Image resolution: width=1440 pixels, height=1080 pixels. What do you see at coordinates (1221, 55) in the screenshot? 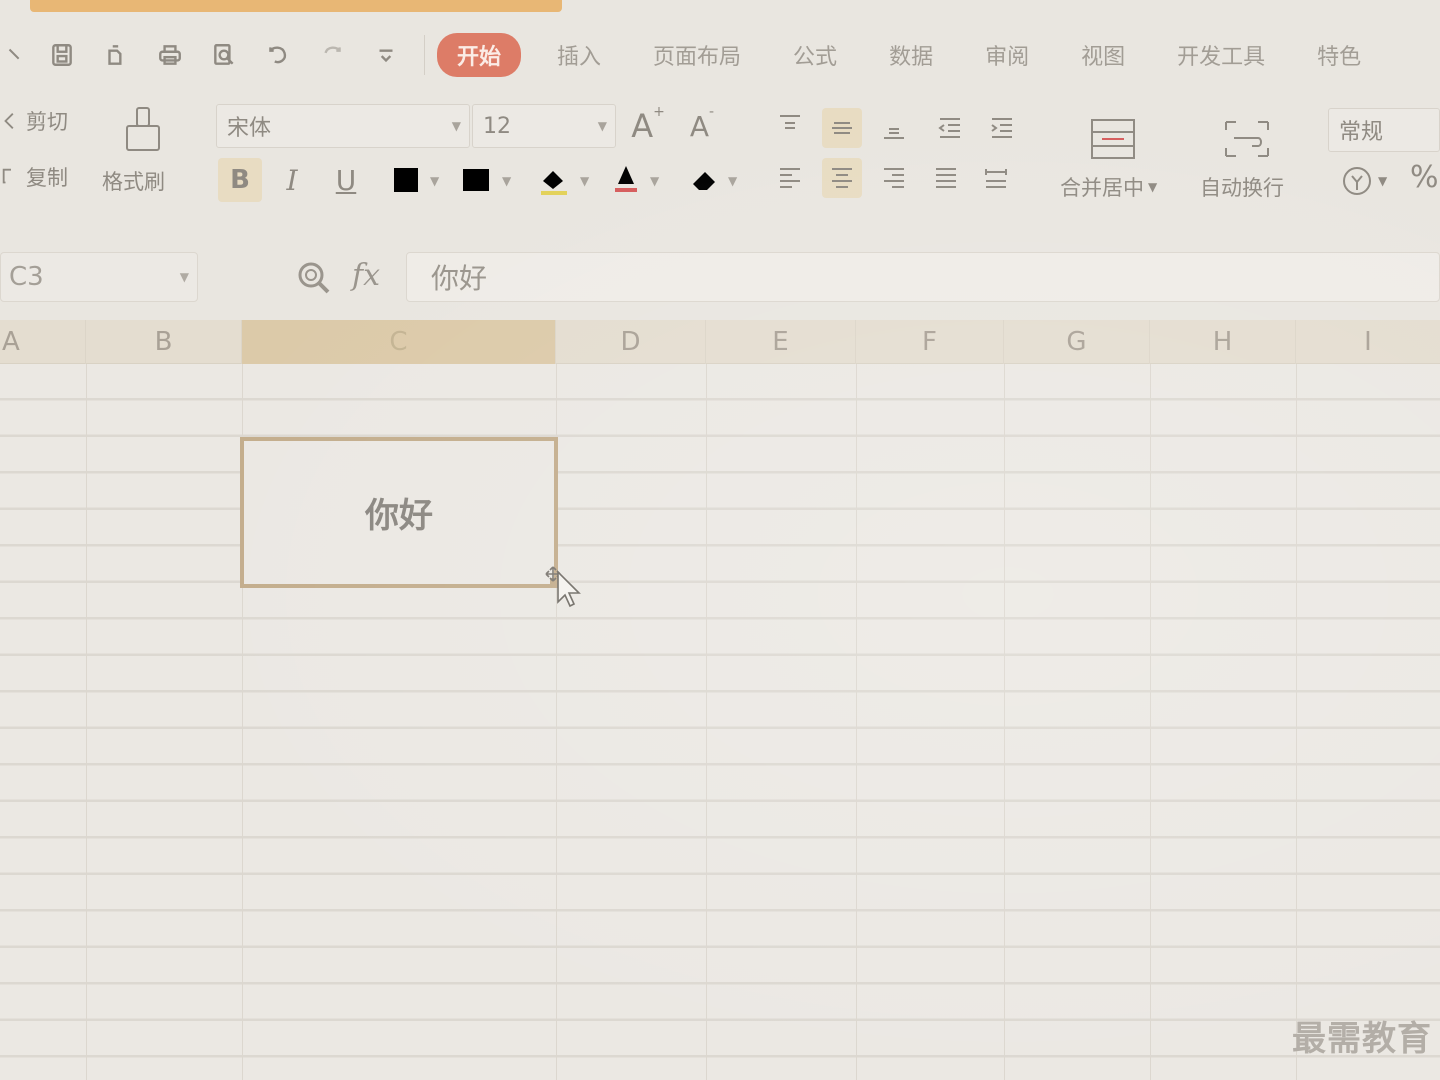
I see `tab-developer: 开发工具` at bounding box center [1221, 55].